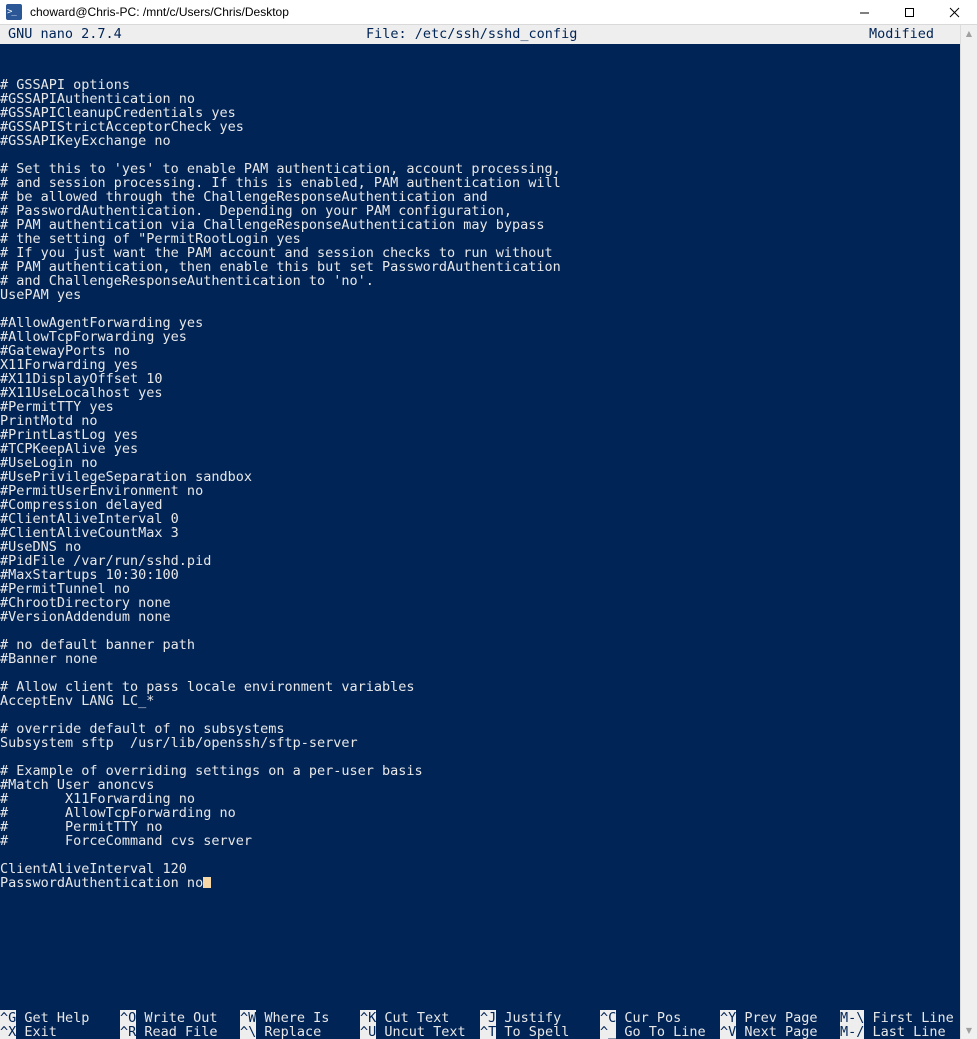 This screenshot has height=1039, width=977. I want to click on shortcut-item: ^V Next Page, so click(769, 1031).